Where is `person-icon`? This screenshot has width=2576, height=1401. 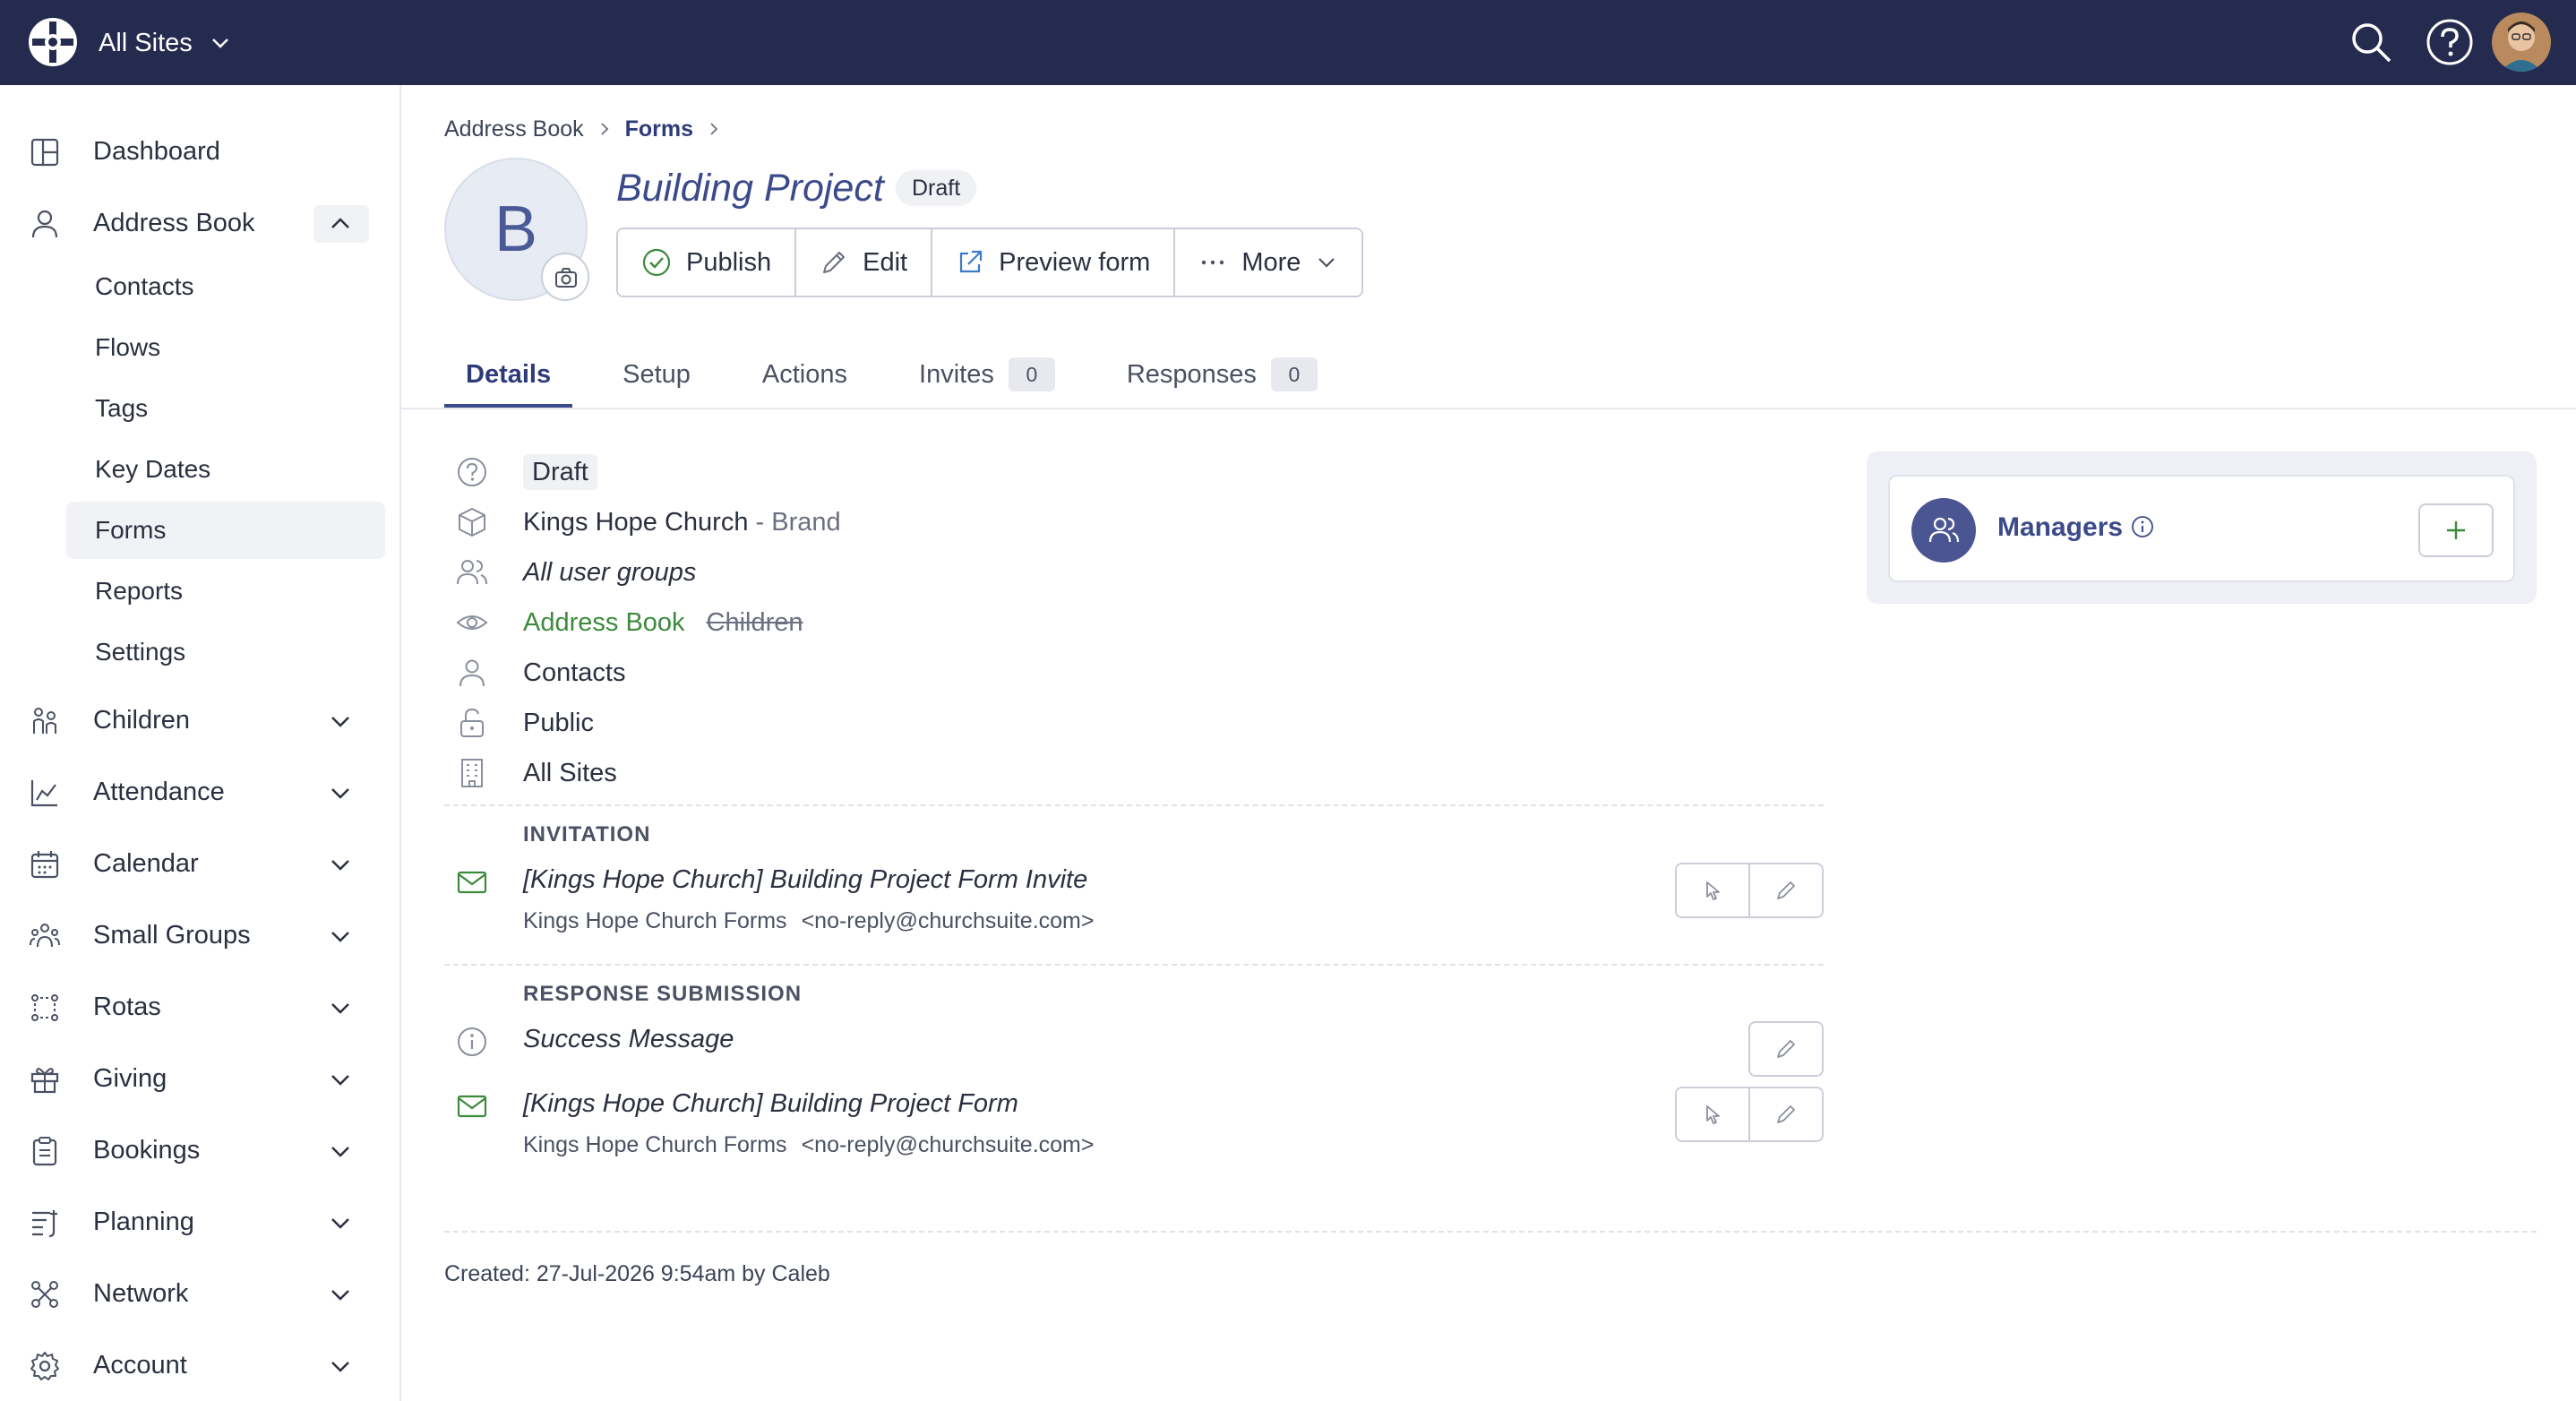
person-icon is located at coordinates (44, 224).